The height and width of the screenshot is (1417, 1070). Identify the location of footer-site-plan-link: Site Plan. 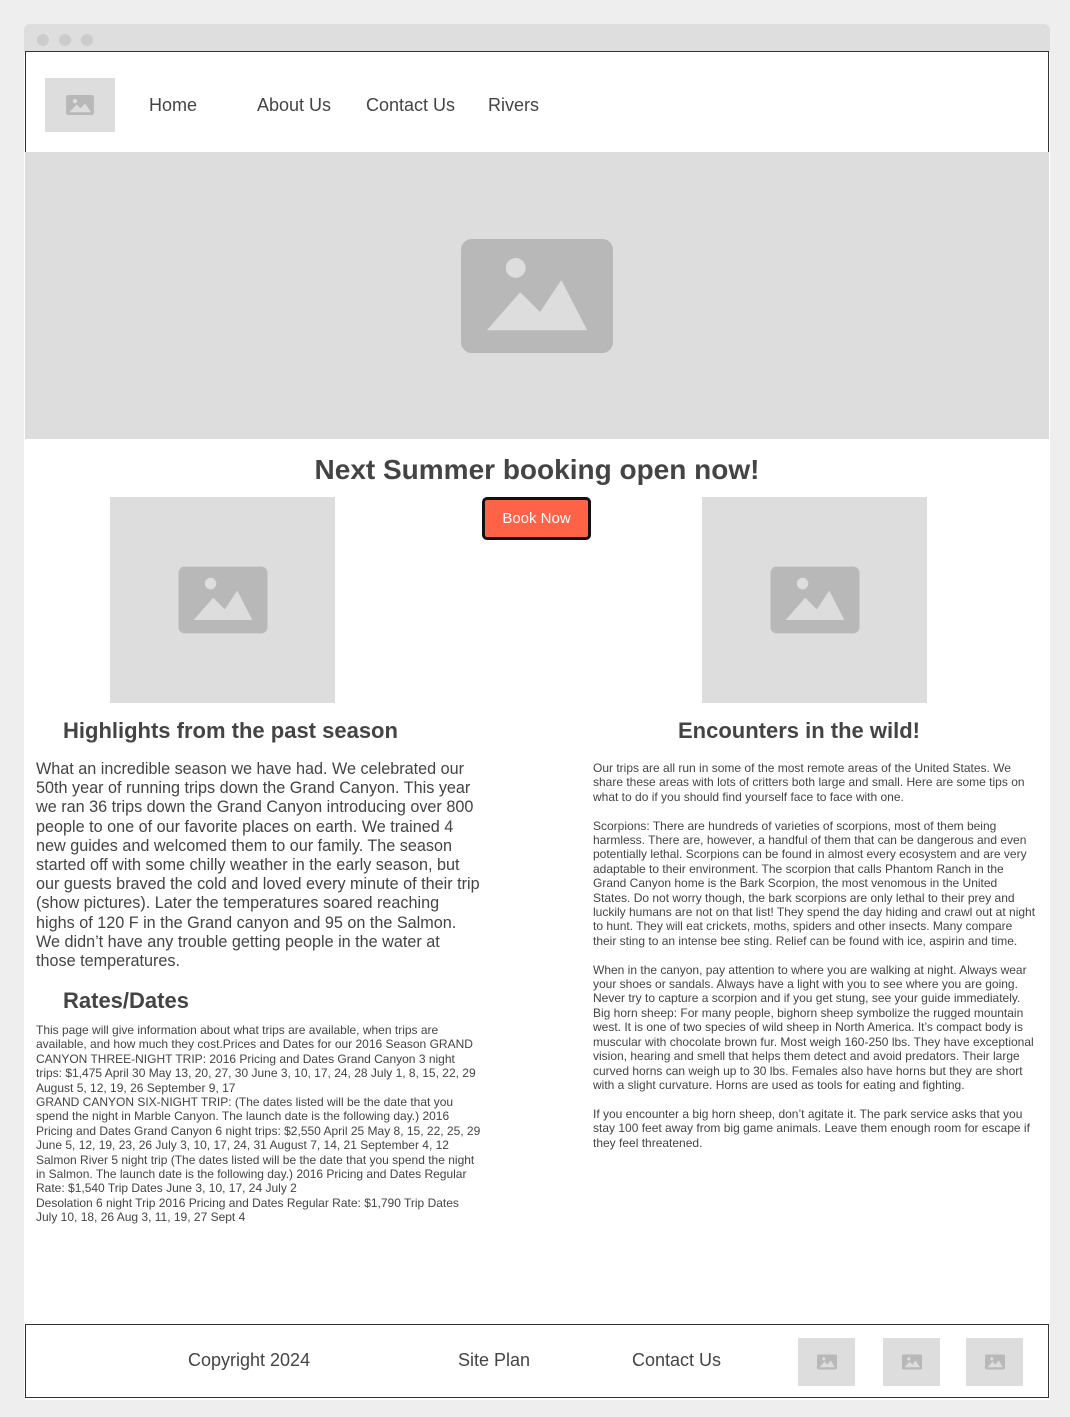
(494, 1360).